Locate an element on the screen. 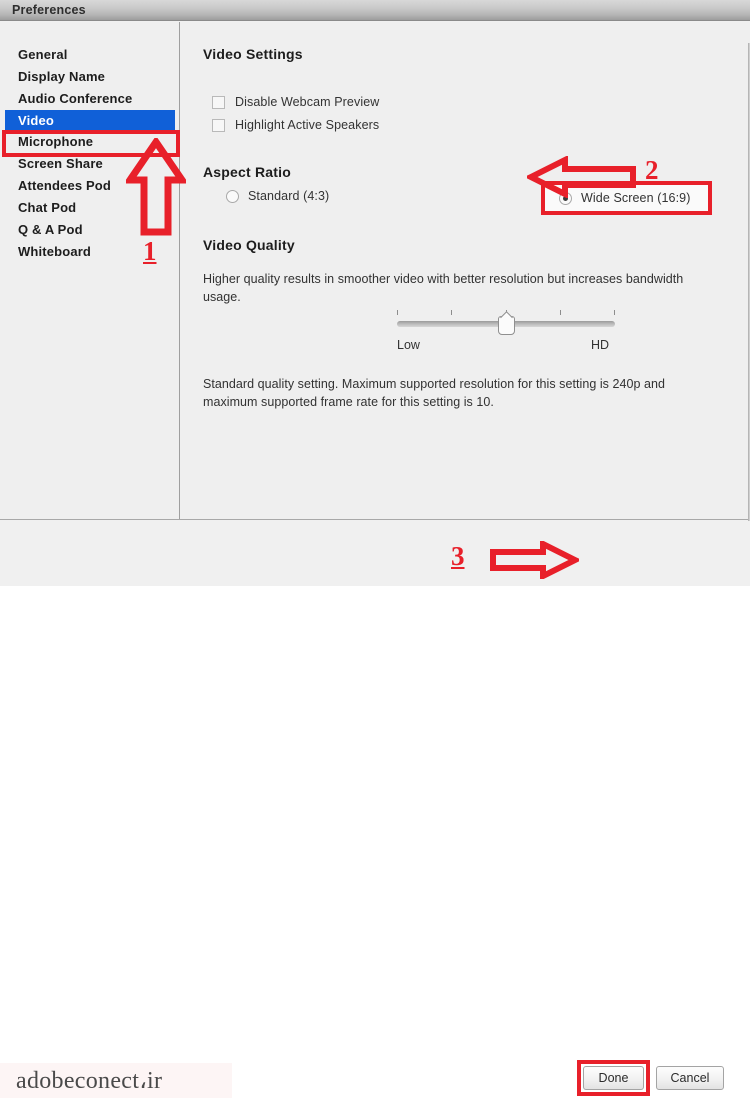  sidebar-item-label: Q & A Pod is located at coordinates (50, 229).